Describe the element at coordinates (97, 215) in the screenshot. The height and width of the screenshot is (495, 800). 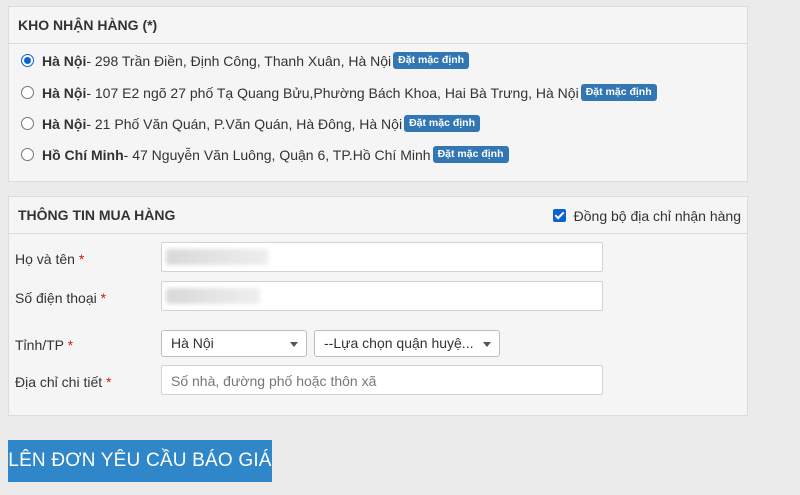
I see `buyer-info-title: THÔNG TIN MUA HÀNG` at that location.